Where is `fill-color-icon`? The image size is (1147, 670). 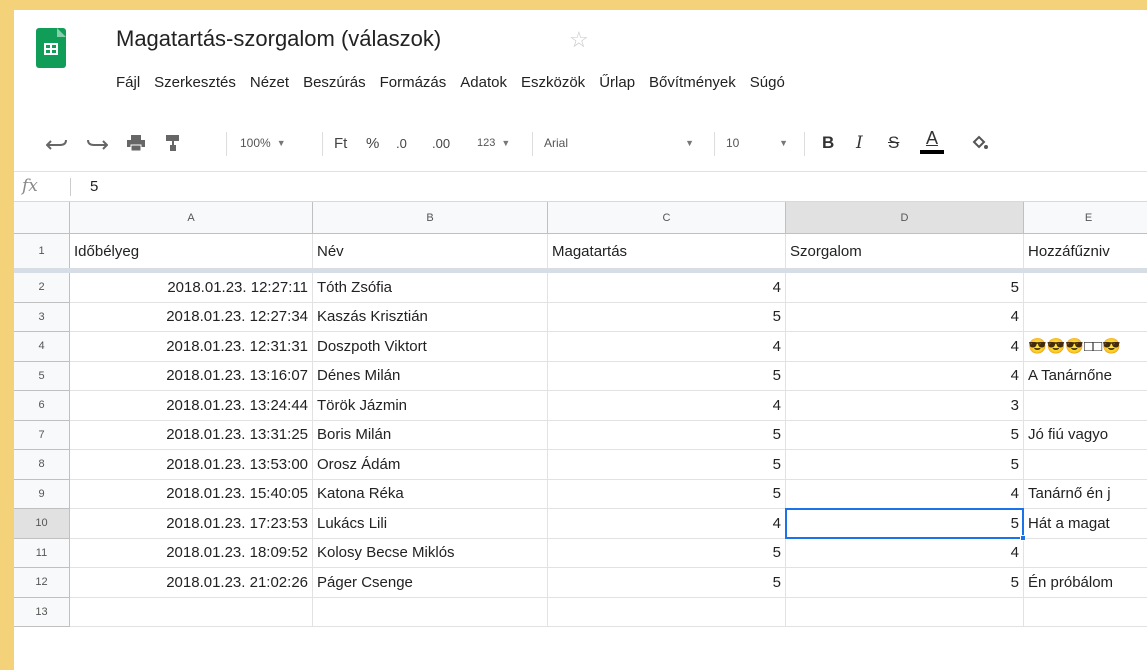 fill-color-icon is located at coordinates (979, 143).